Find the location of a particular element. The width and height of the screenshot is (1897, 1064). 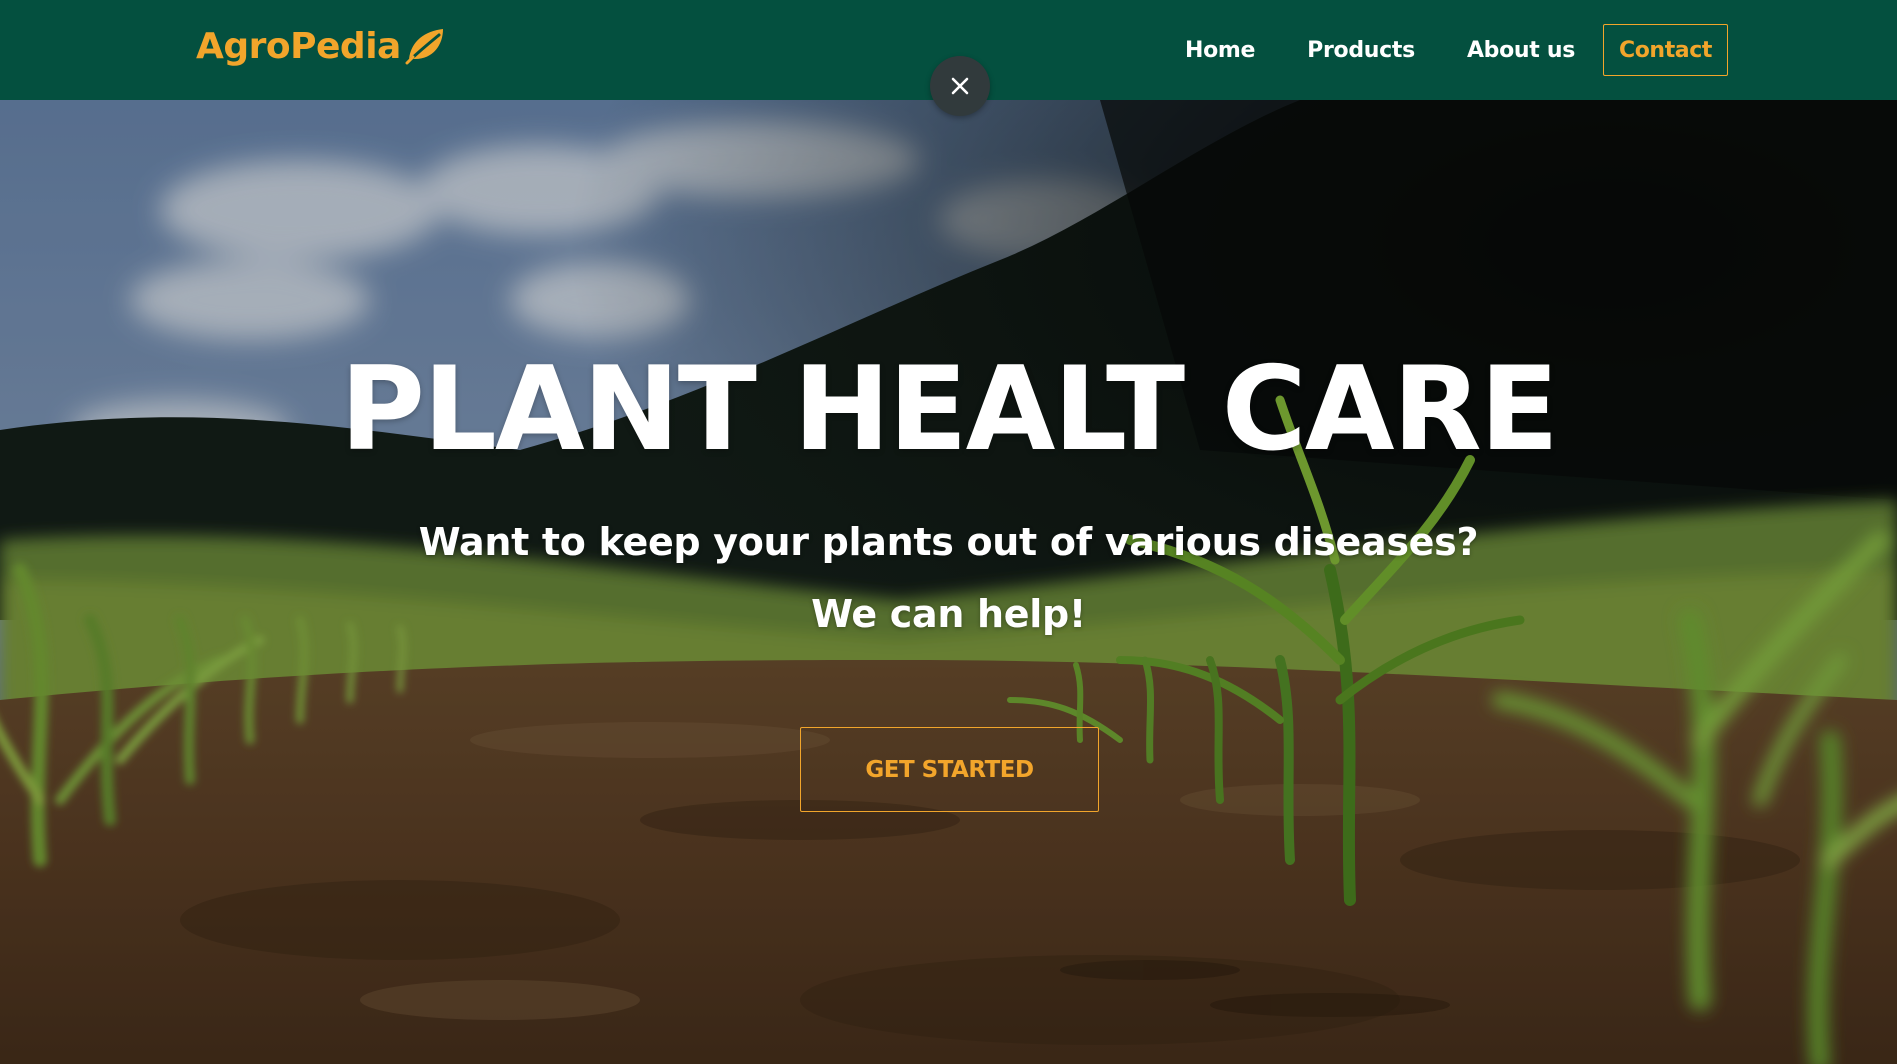

nav-menu: Home Products About us is located at coordinates (1380, 50).